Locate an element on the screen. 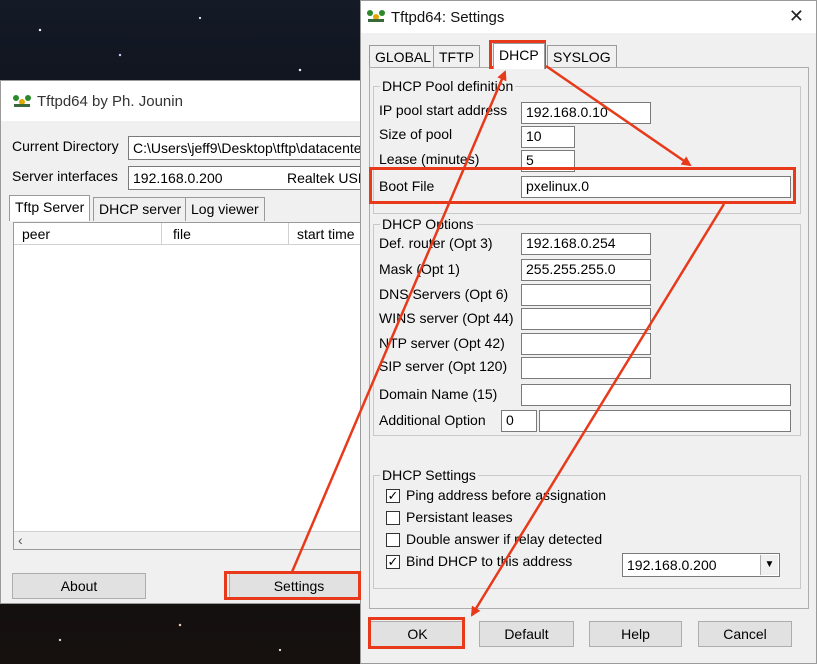 This screenshot has height=664, width=817. server-interfaces-select: 192.168.0.200 Realtek USI is located at coordinates (248, 178).